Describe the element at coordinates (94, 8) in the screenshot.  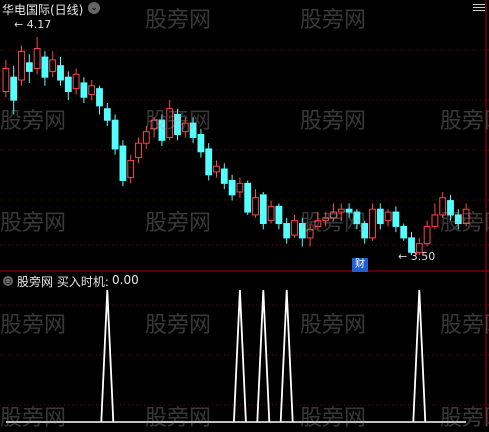
I see `chevron-down-icon: ⌄` at that location.